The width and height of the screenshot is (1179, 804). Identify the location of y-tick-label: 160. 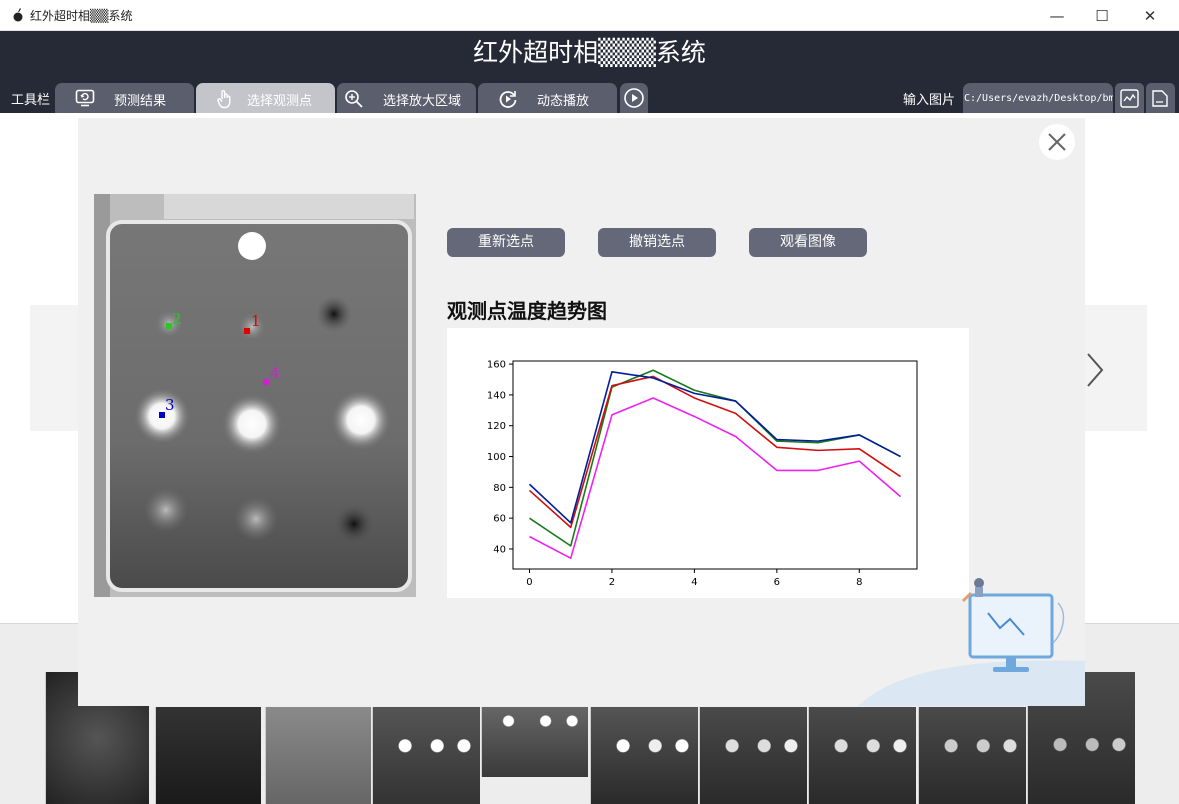
(496, 365).